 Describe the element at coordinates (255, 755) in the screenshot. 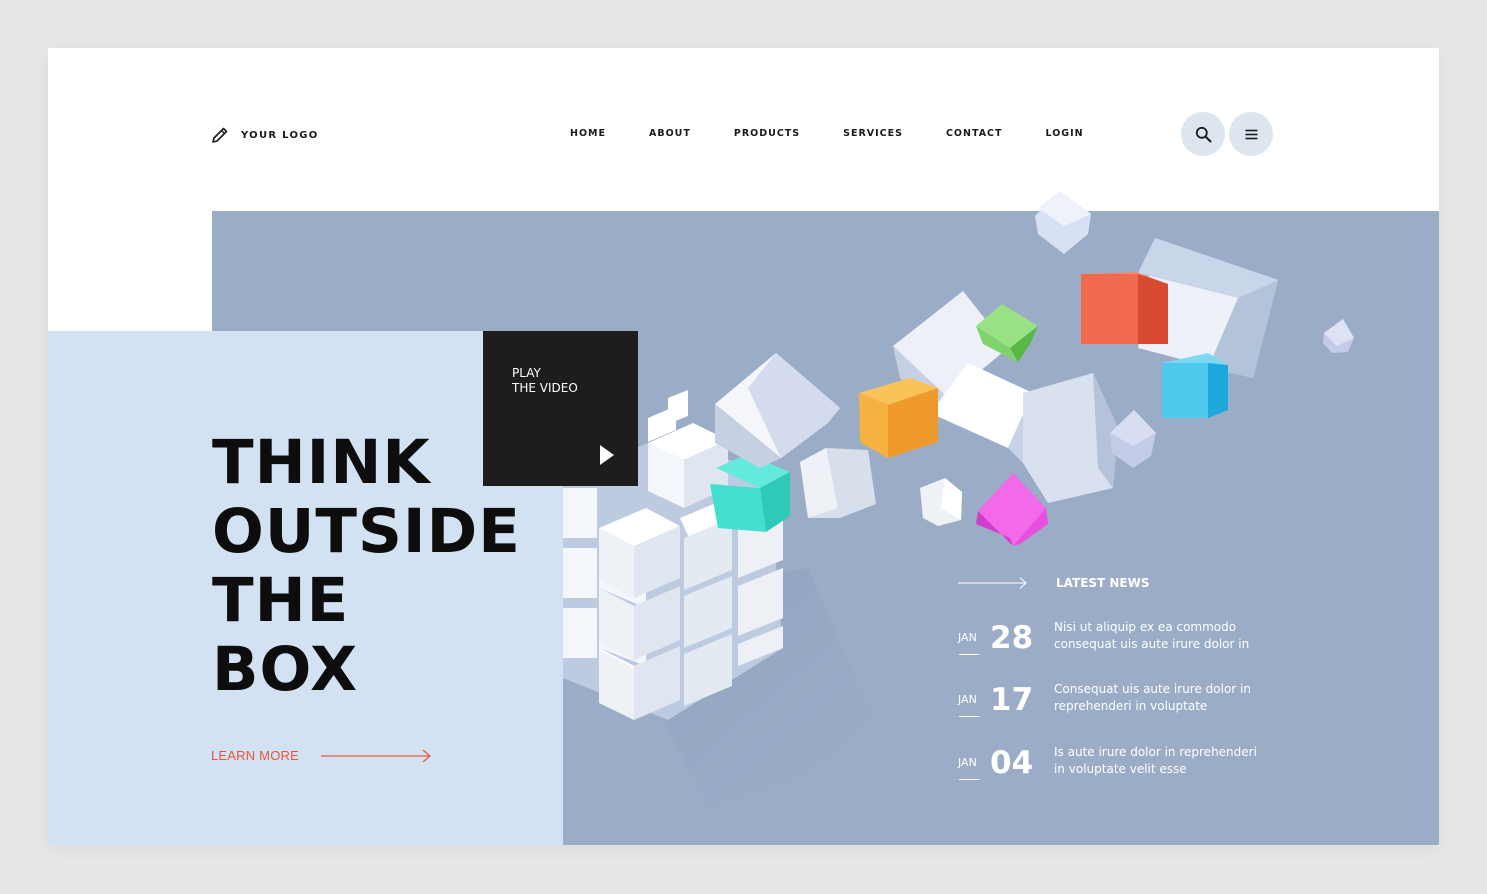

I see `learn-more-label: LEARN MORE` at that location.